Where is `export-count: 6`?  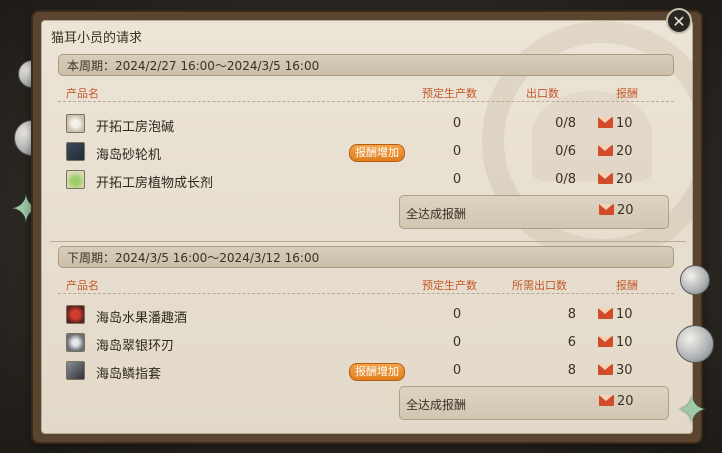
export-count: 6 is located at coordinates (571, 342).